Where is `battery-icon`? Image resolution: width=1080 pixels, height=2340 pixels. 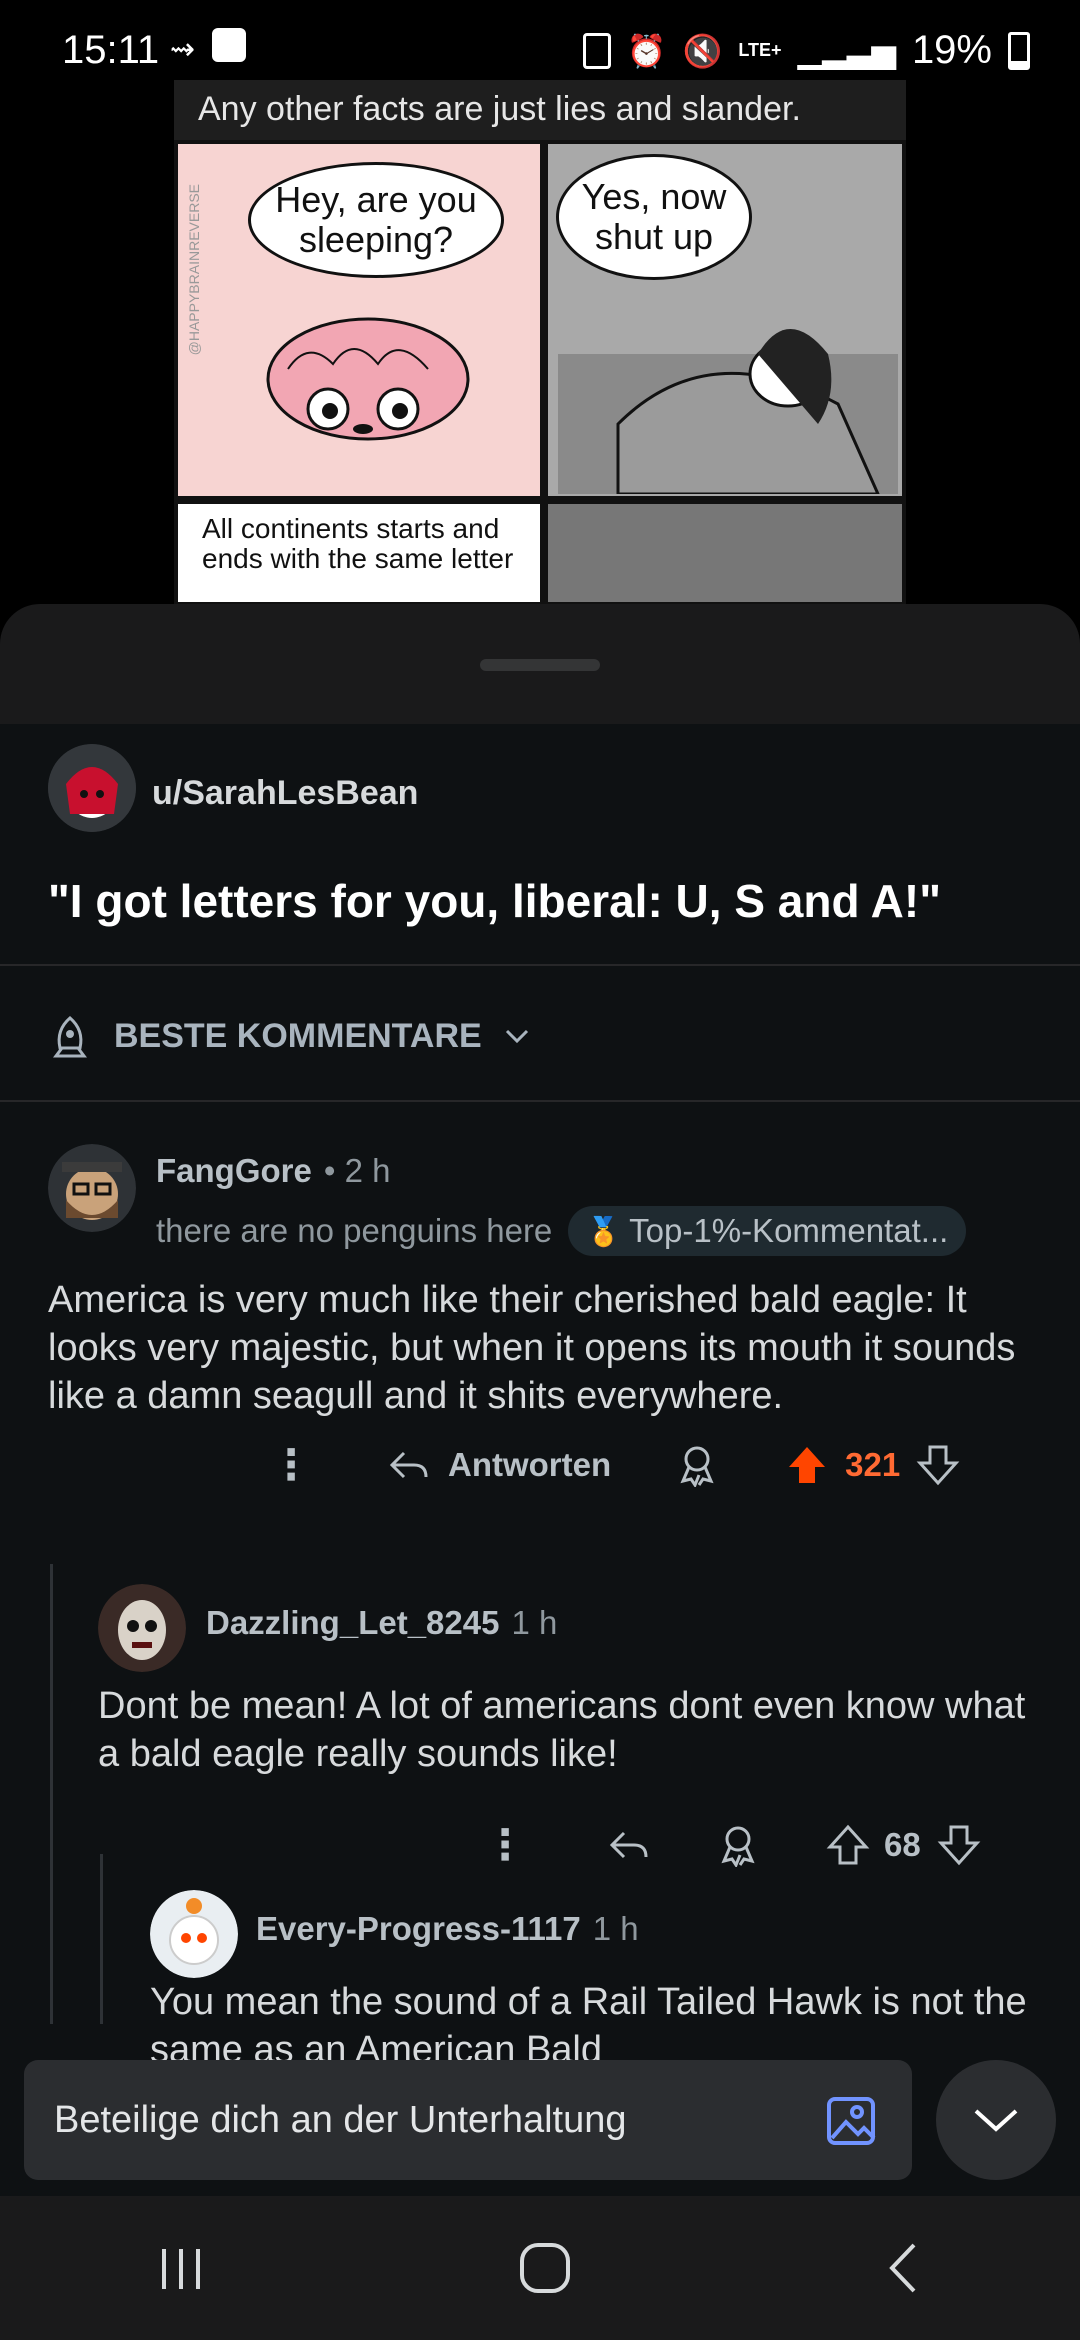
battery-icon is located at coordinates (1019, 50).